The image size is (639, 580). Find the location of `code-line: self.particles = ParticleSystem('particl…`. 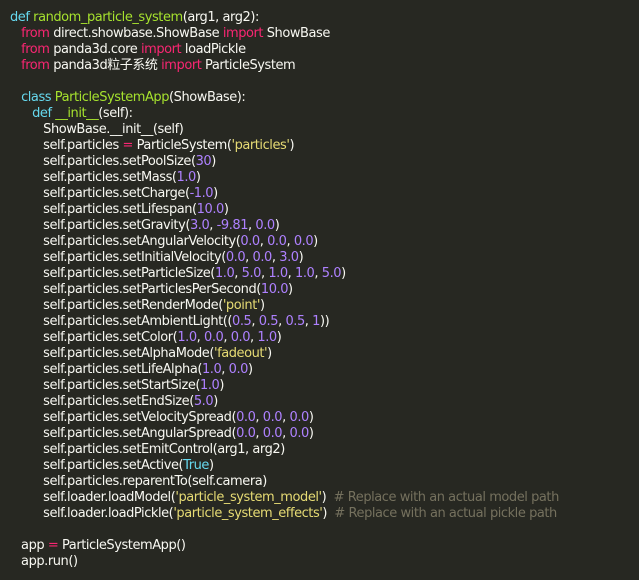

code-line: self.particles = ParticleSystem('particl… is located at coordinates (324, 146).